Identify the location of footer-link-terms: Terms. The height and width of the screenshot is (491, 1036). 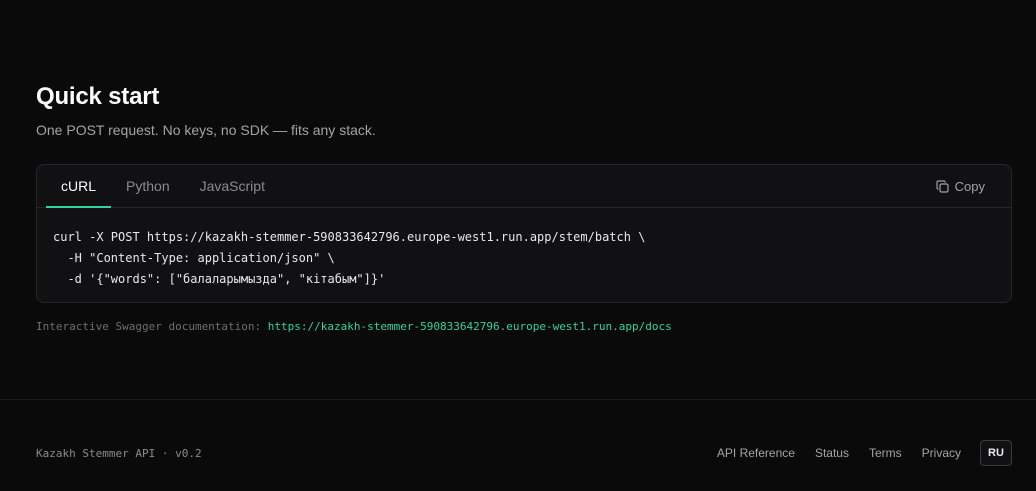
(885, 453).